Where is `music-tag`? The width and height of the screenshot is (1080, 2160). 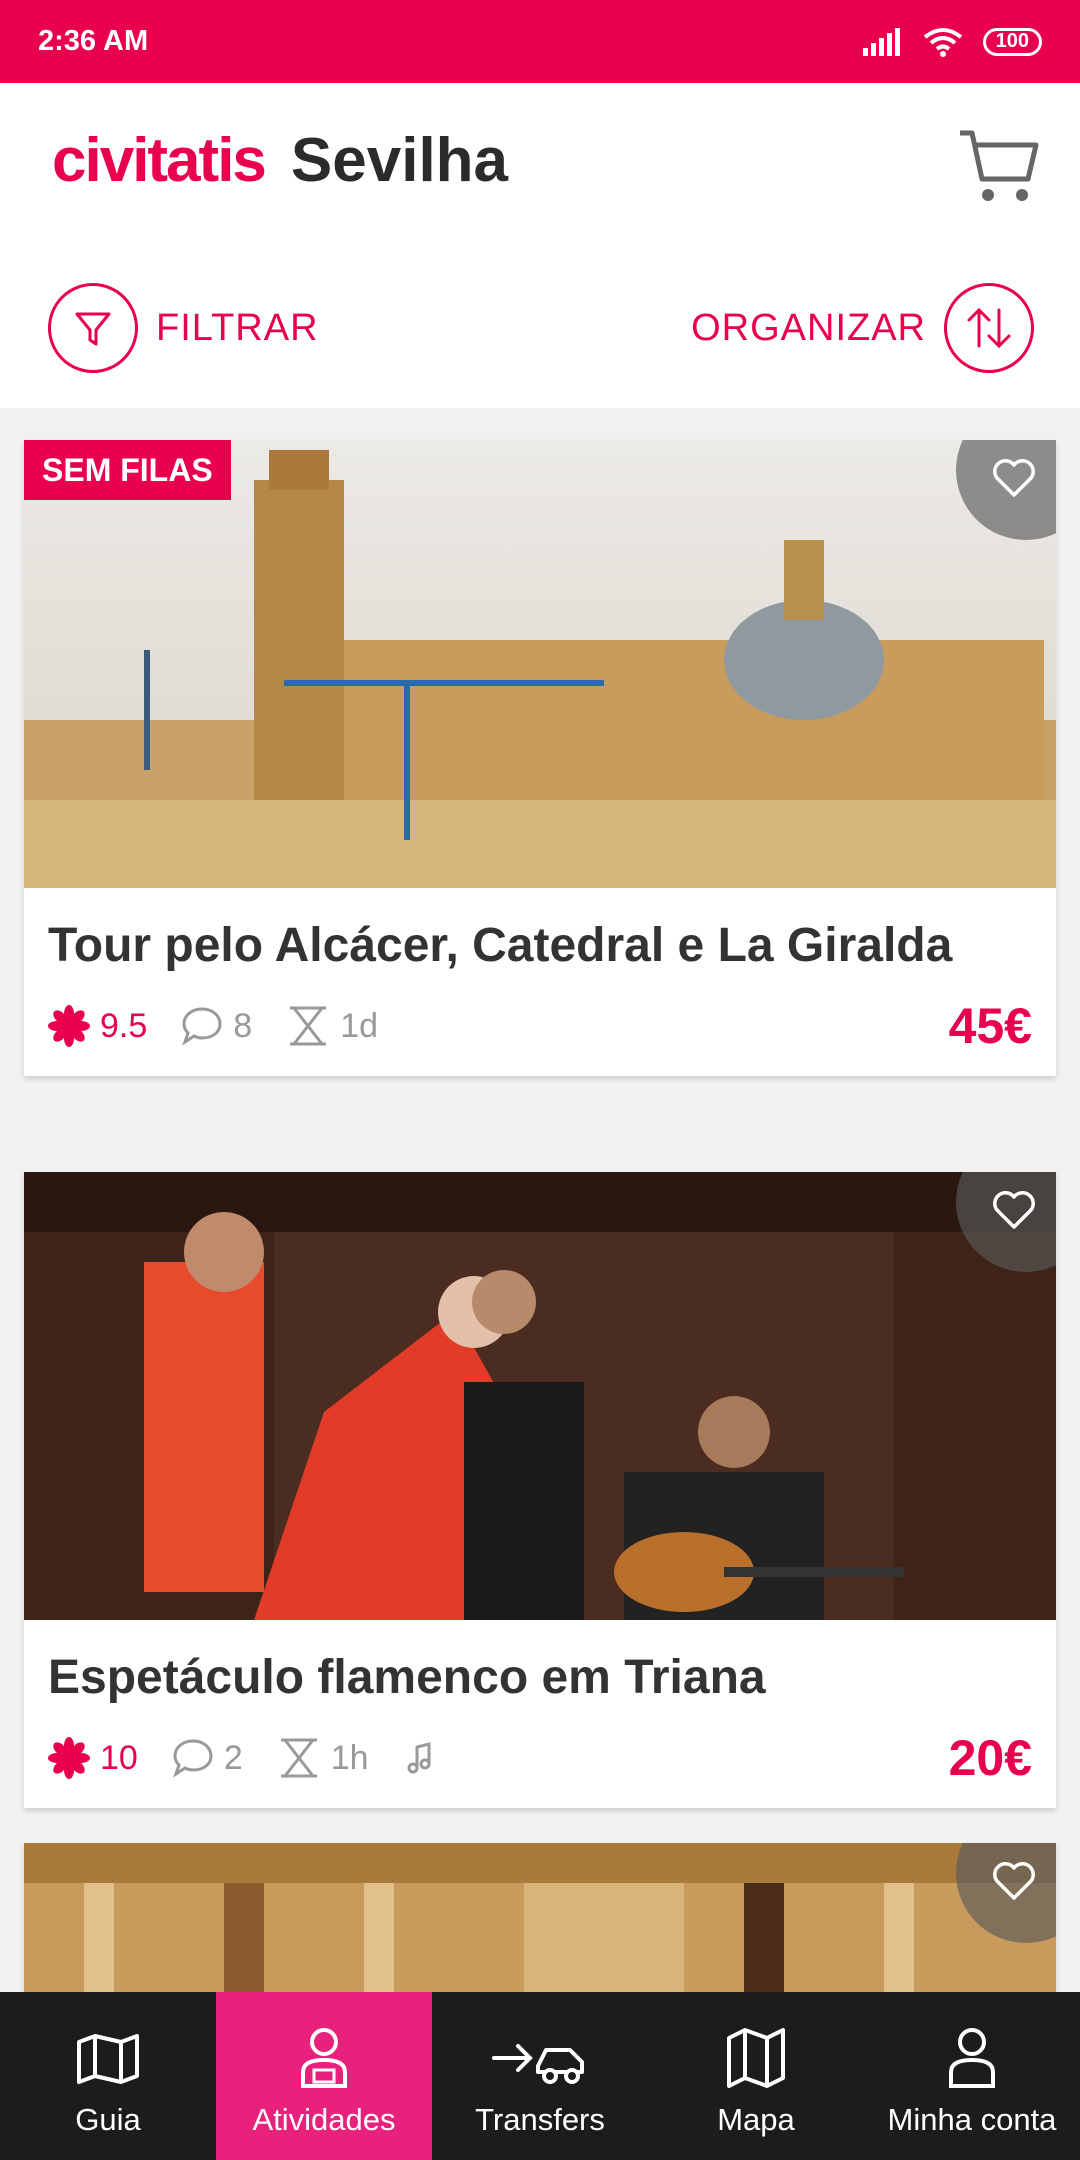
music-tag is located at coordinates (420, 1758).